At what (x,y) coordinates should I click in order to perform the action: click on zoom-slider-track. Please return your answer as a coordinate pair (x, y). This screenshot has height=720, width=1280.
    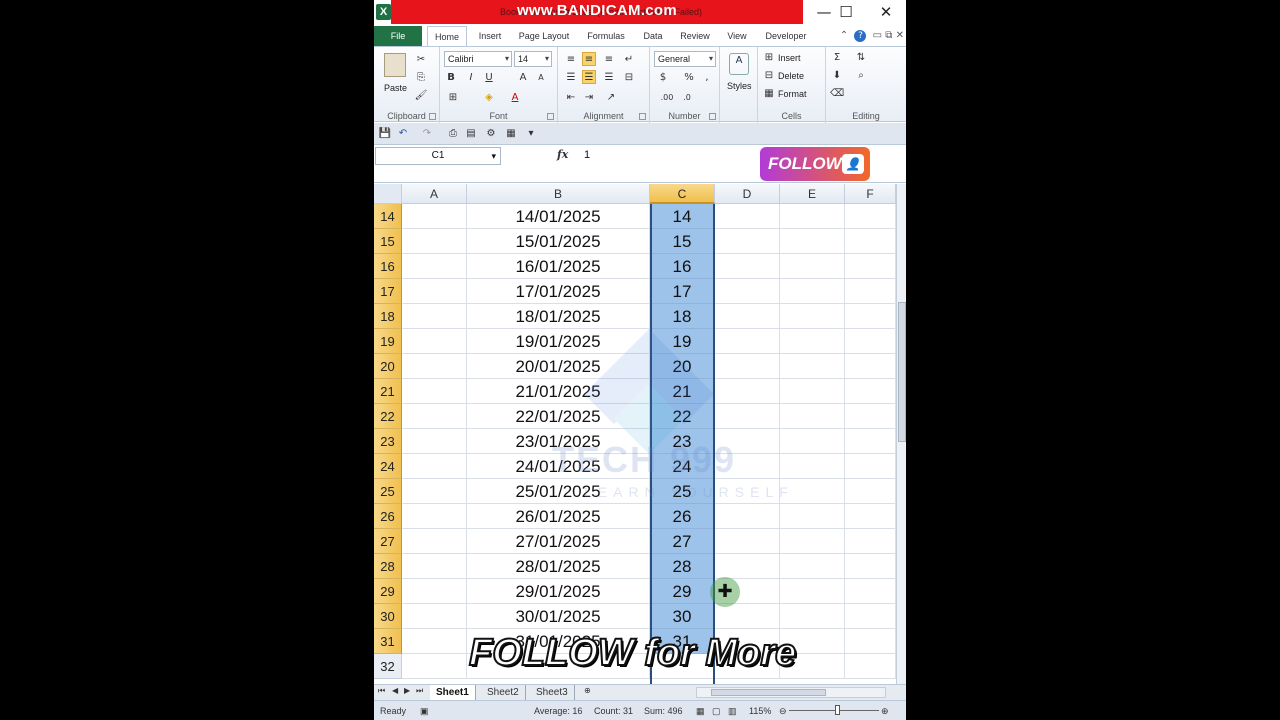
    Looking at the image, I should click on (834, 710).